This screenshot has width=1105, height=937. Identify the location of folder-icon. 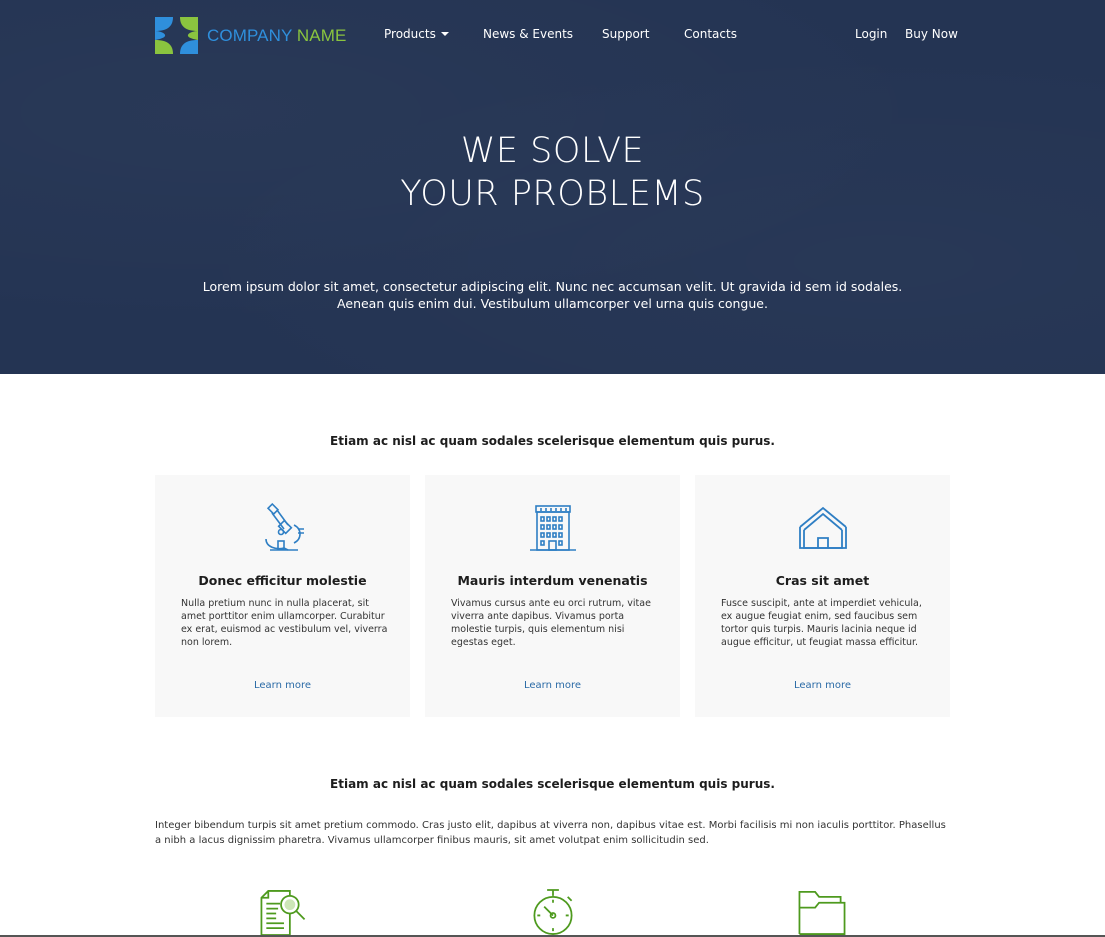
(822, 913).